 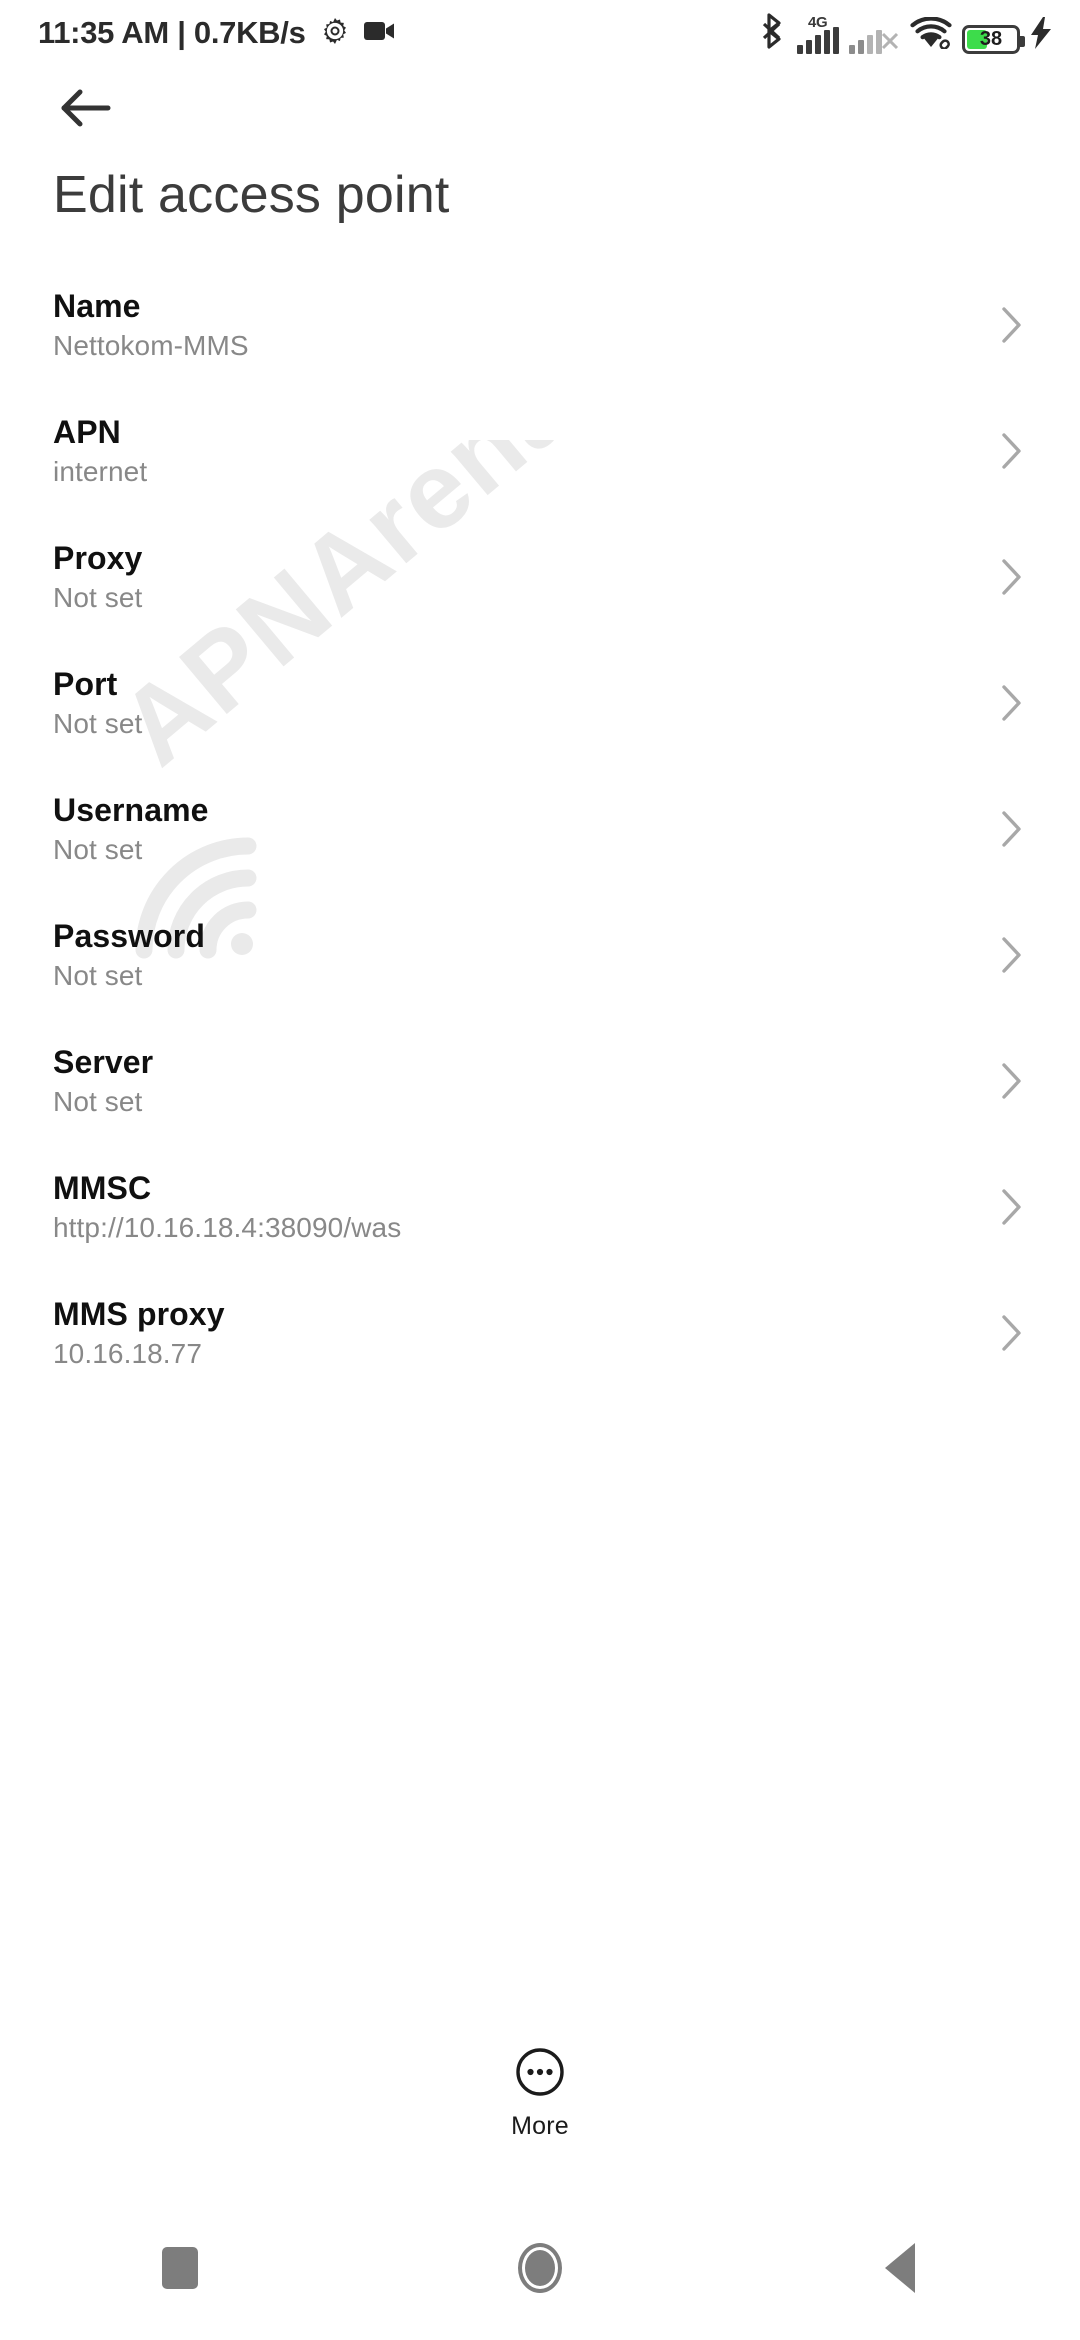 I want to click on video-camera-icon, so click(x=379, y=33).